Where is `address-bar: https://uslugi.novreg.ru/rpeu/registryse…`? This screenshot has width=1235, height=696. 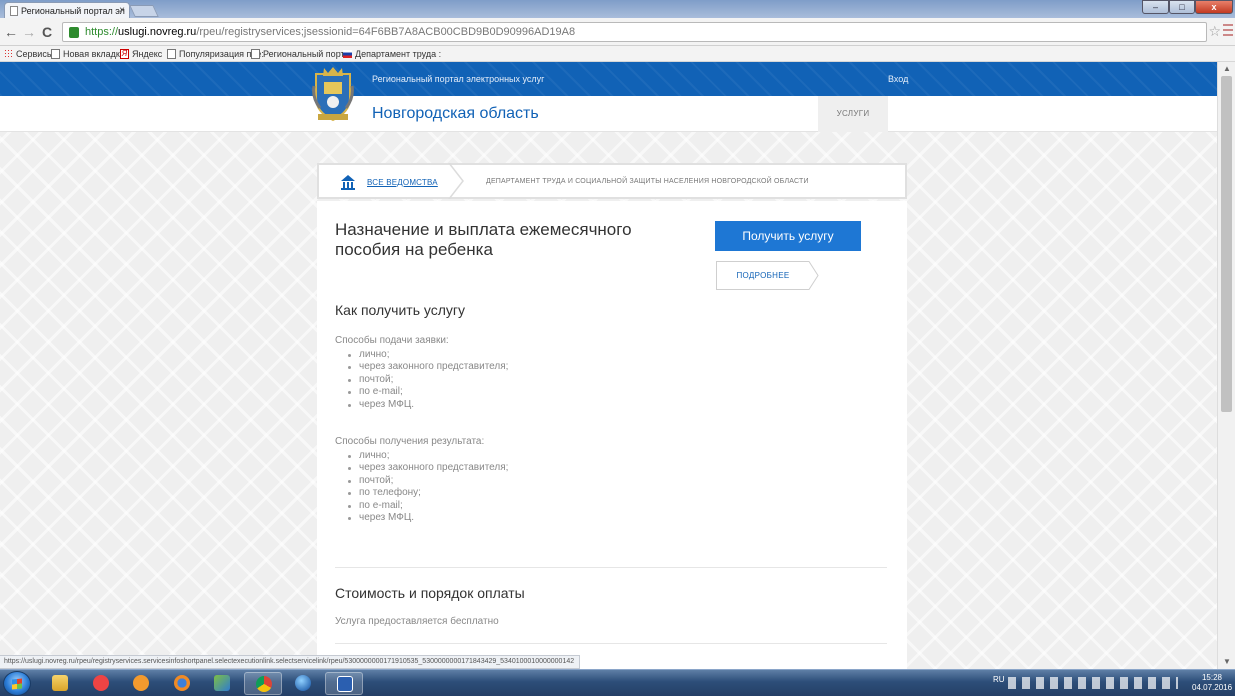 address-bar: https://uslugi.novreg.ru/rpeu/registryse… is located at coordinates (634, 32).